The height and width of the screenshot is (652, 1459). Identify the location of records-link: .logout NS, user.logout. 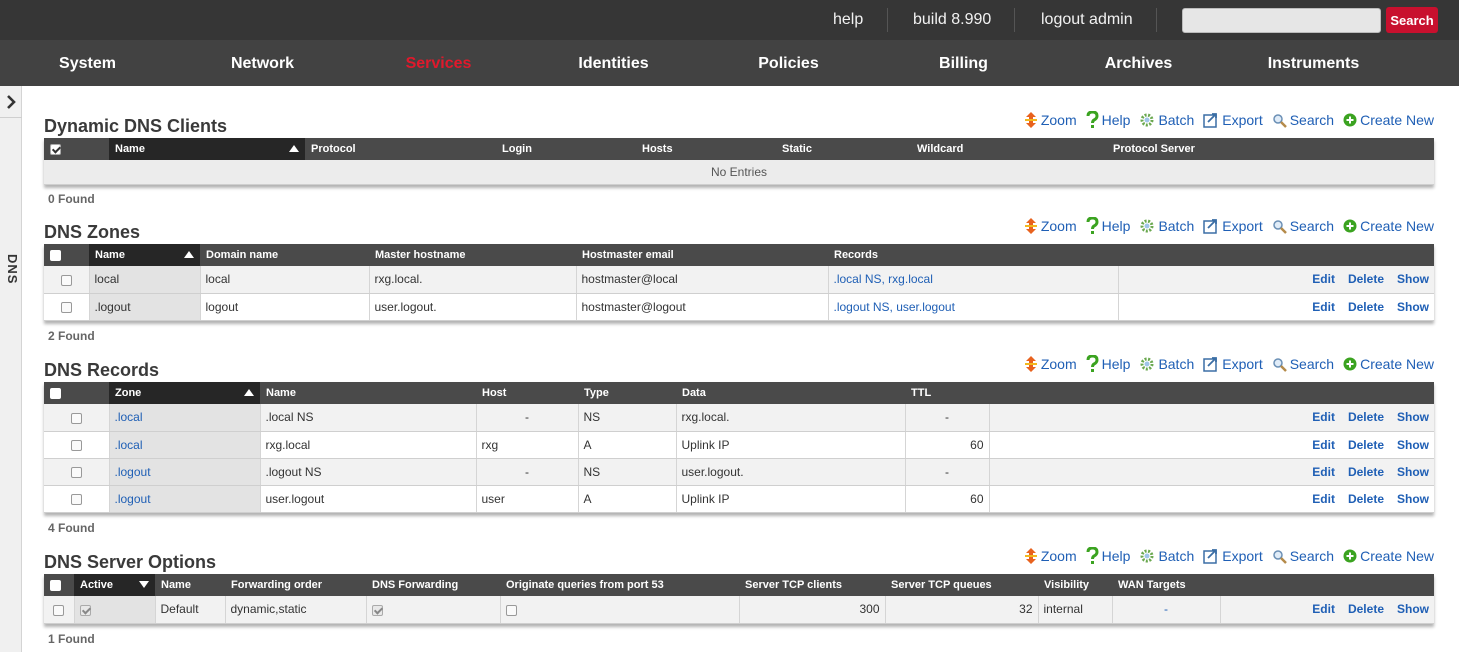
(973, 307).